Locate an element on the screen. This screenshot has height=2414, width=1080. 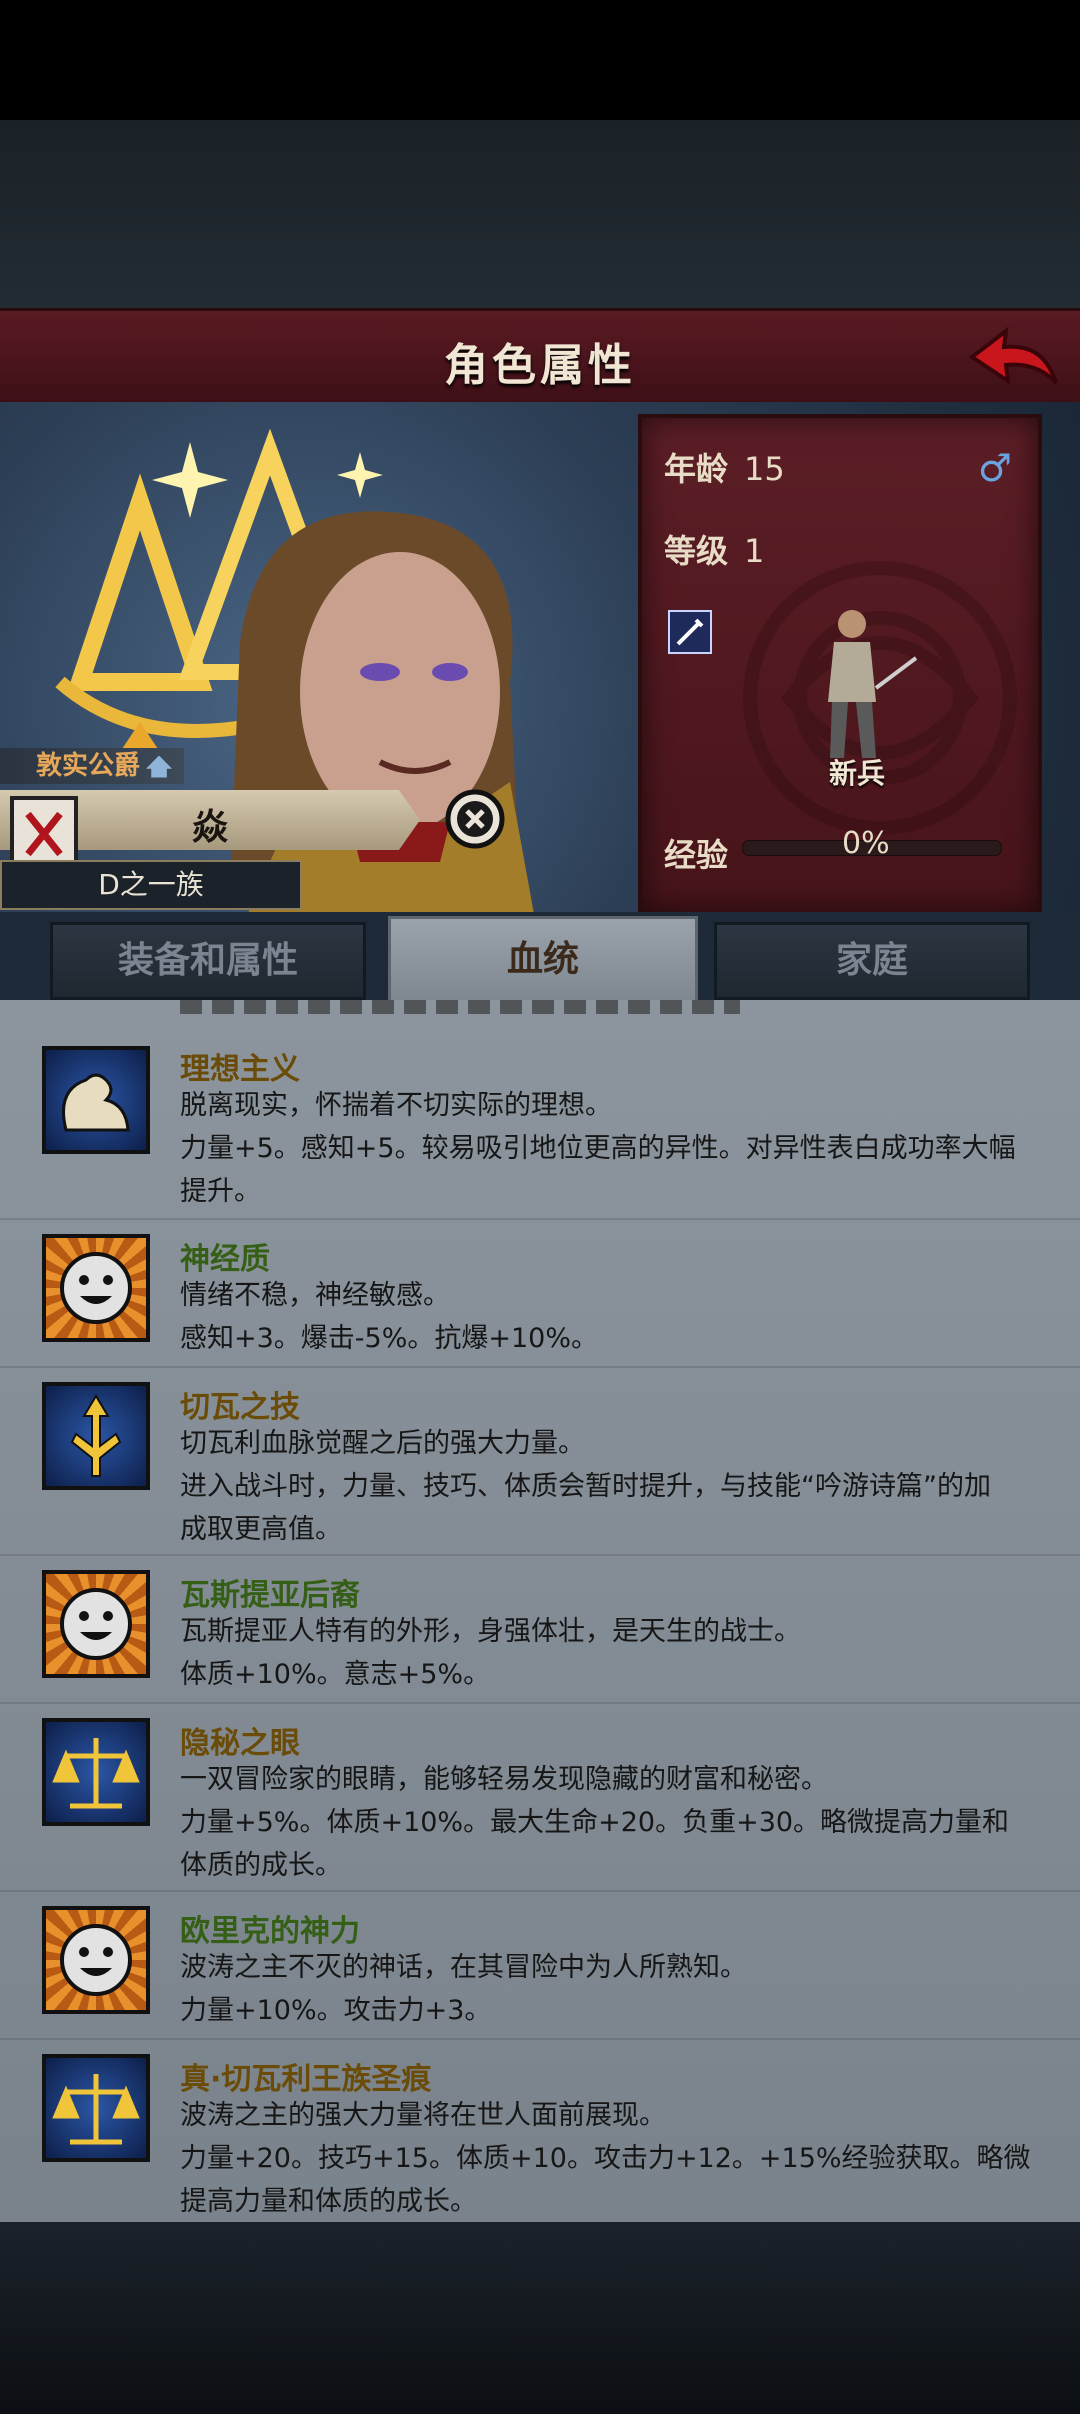
male-gender-icon: ♂ is located at coordinates (994, 468).